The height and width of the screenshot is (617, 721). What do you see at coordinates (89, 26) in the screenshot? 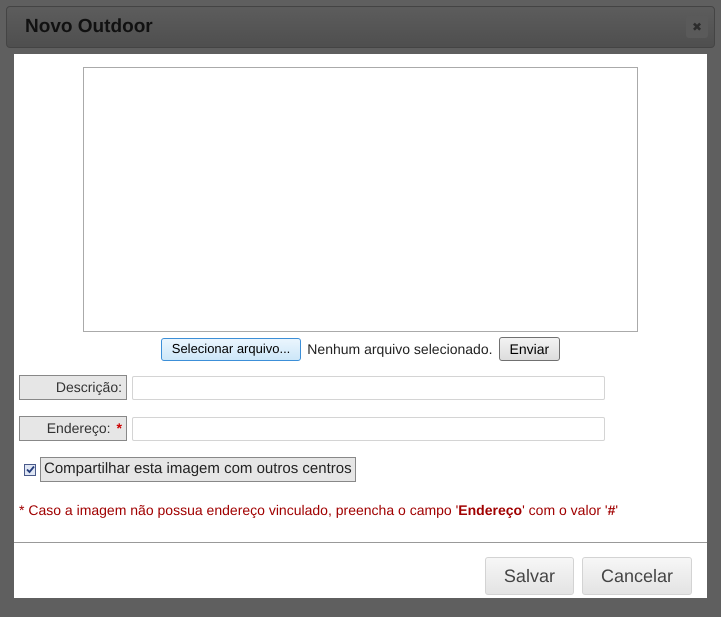
I see `dialog-title: Novo Outdoor` at bounding box center [89, 26].